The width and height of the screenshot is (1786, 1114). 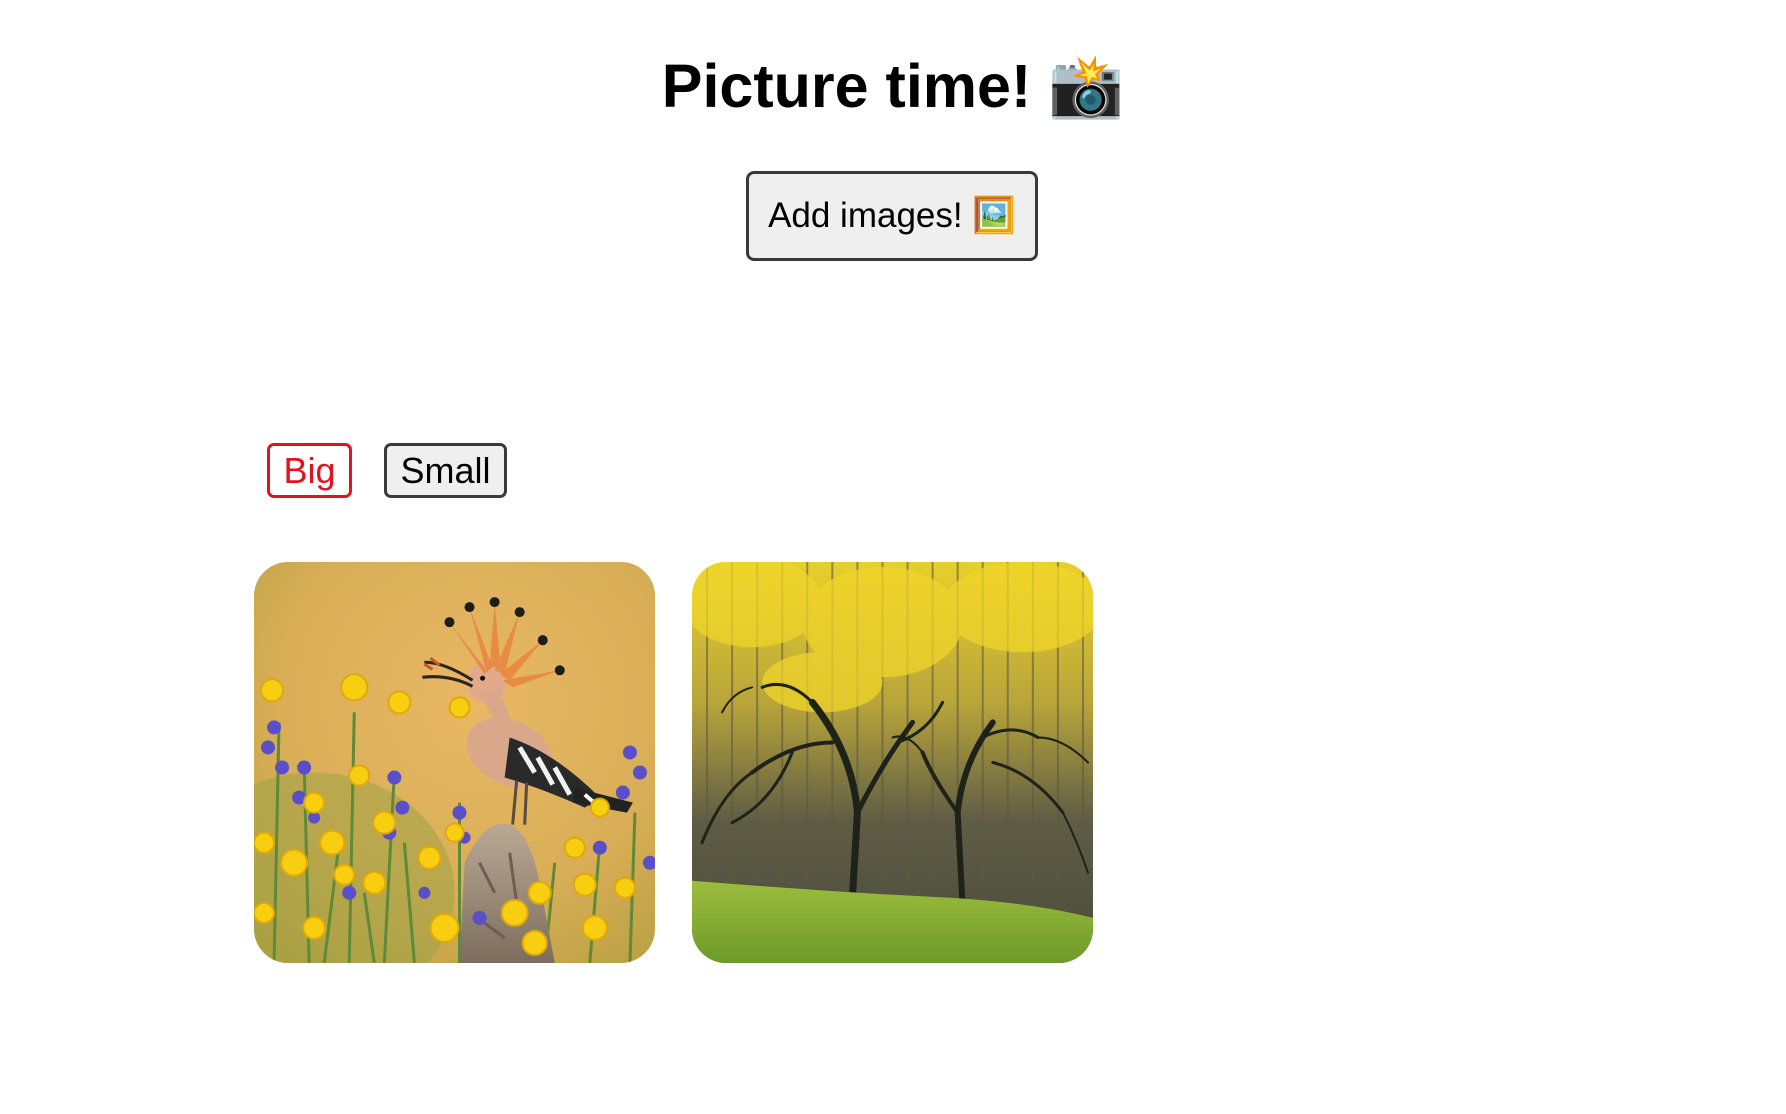 I want to click on gallery-image-forest, so click(x=892, y=762).